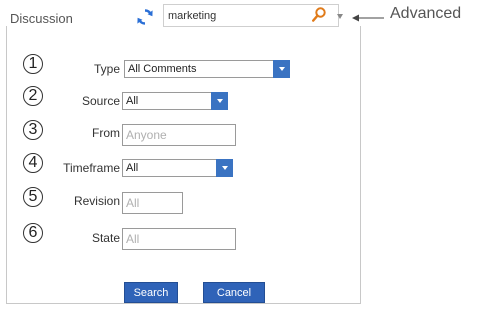  What do you see at coordinates (319, 14) in the screenshot?
I see `magnifier-icon` at bounding box center [319, 14].